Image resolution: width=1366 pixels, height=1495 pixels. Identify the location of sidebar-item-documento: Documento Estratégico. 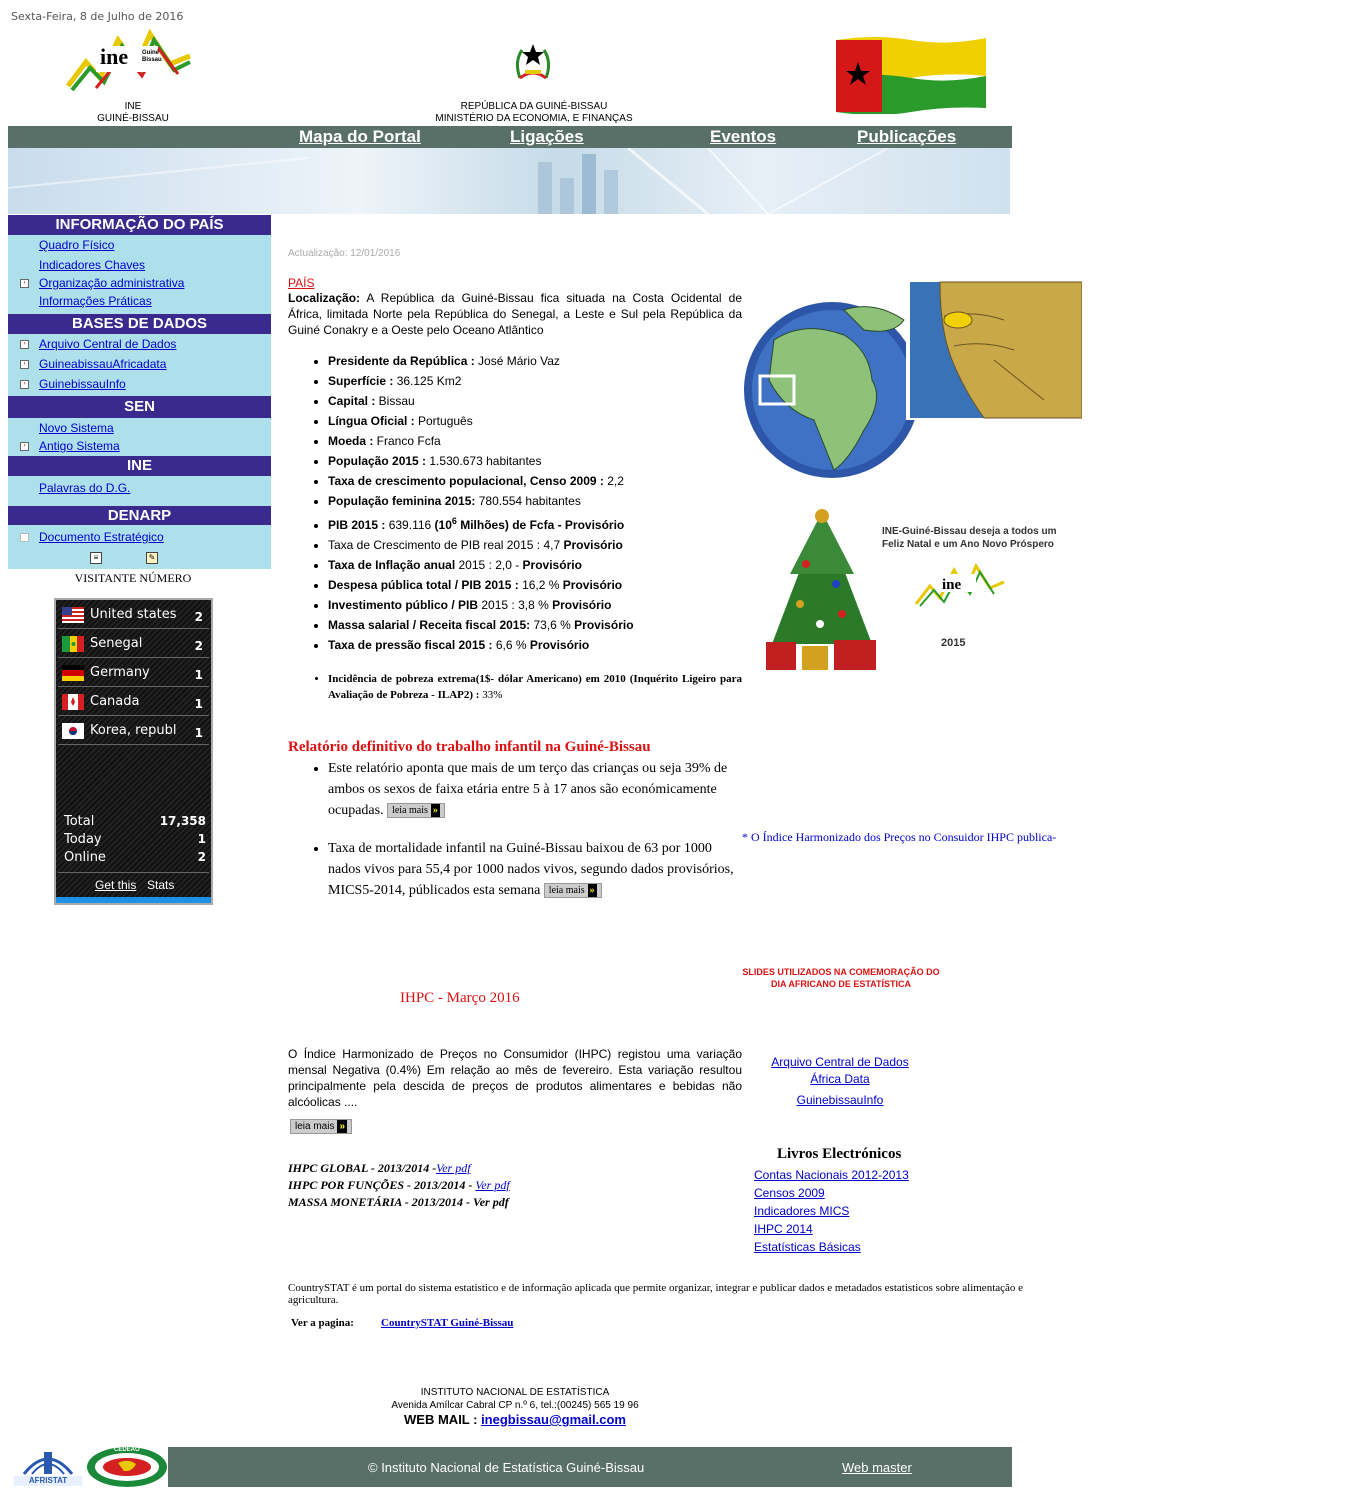
(139, 537).